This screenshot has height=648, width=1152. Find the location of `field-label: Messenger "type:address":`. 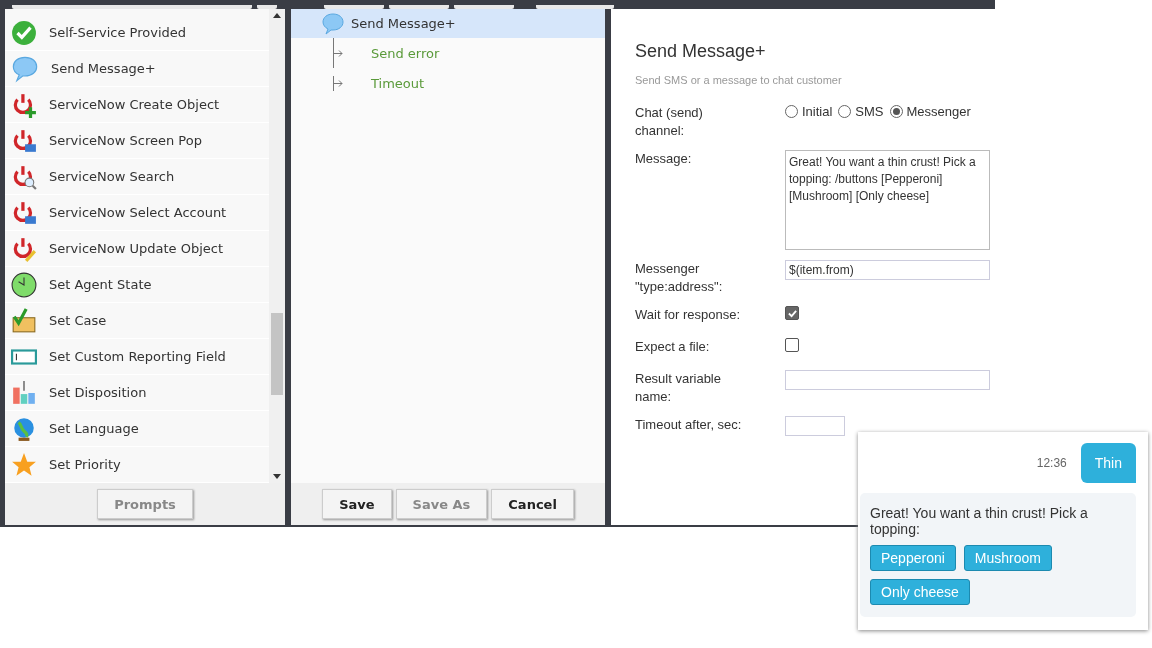

field-label: Messenger "type:address": is located at coordinates (679, 278).